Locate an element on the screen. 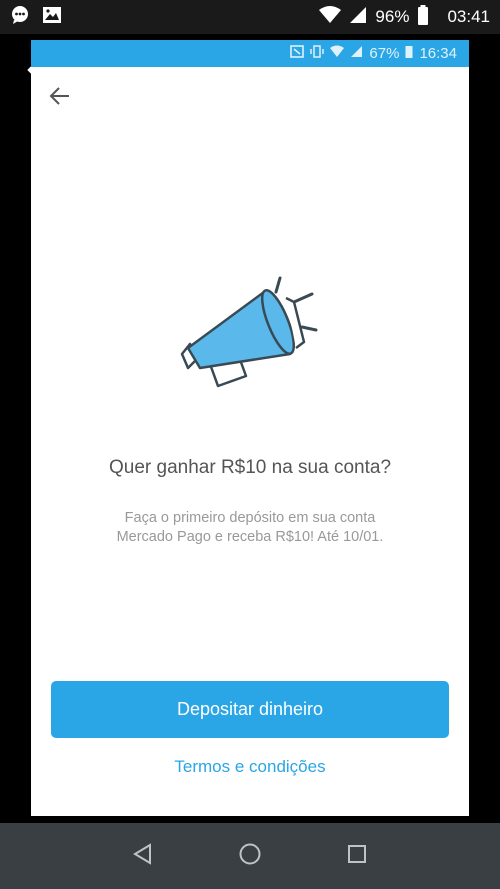 This screenshot has width=500, height=889. battery-percent: 96% is located at coordinates (392, 16).